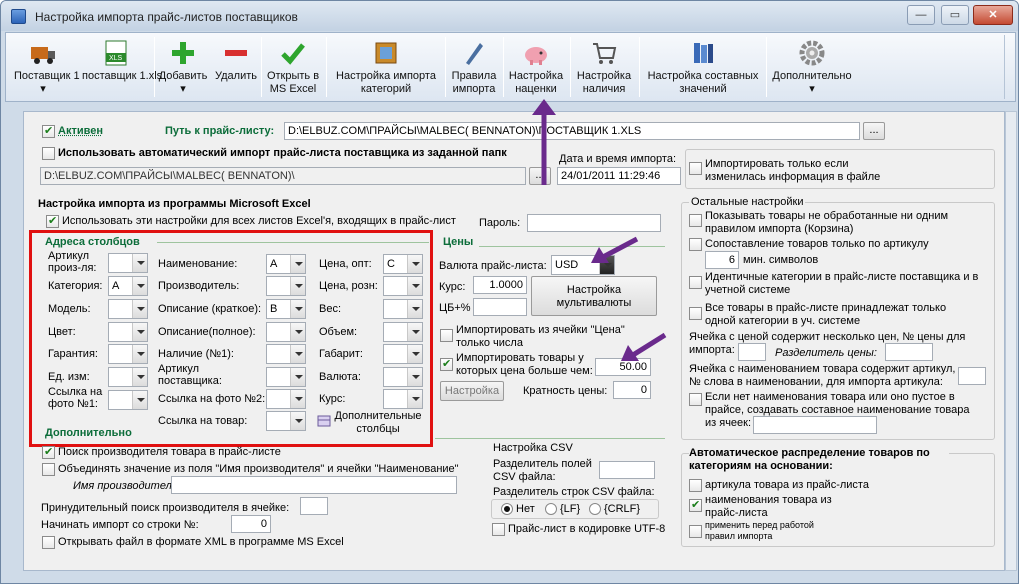  Describe the element at coordinates (826, 353) in the screenshot. I see `price-separator-label: Разделитель цены:` at that location.